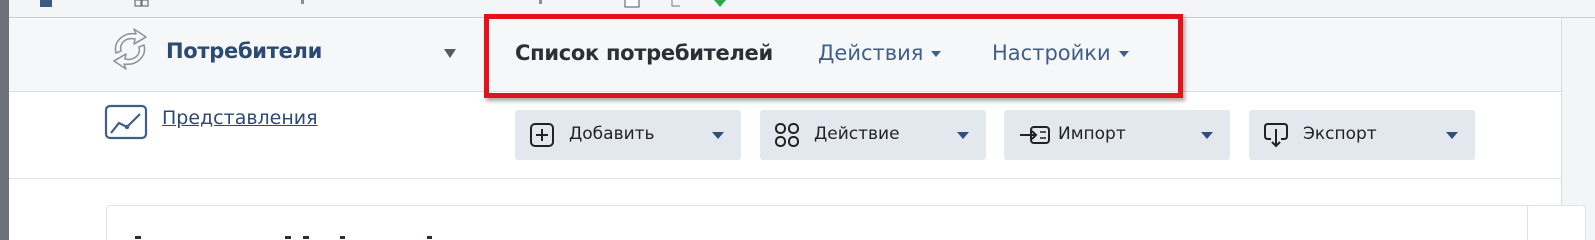 The width and height of the screenshot is (1595, 240). Describe the element at coordinates (612, 134) in the screenshot. I see `add-button-label: Добавить` at that location.